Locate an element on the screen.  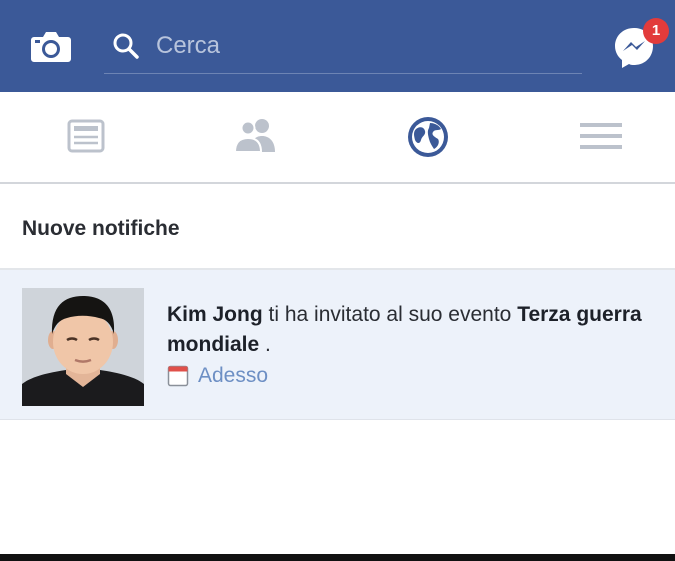
tab-news-feed is located at coordinates (89, 136).